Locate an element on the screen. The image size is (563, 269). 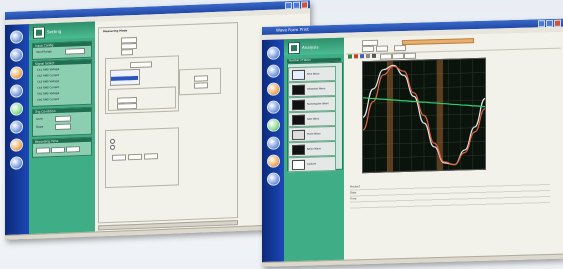
wave-item: Rectangular Wave is located at coordinates (312, 104).